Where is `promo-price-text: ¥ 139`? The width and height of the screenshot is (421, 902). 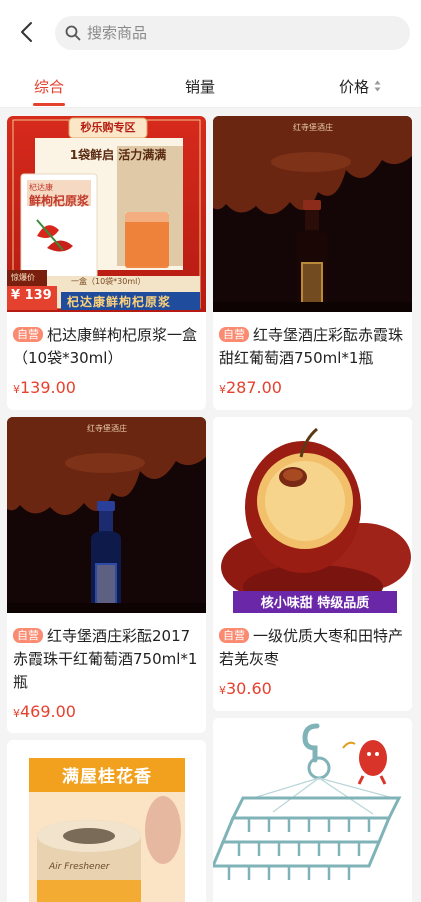 promo-price-text: ¥ 139 is located at coordinates (31, 295).